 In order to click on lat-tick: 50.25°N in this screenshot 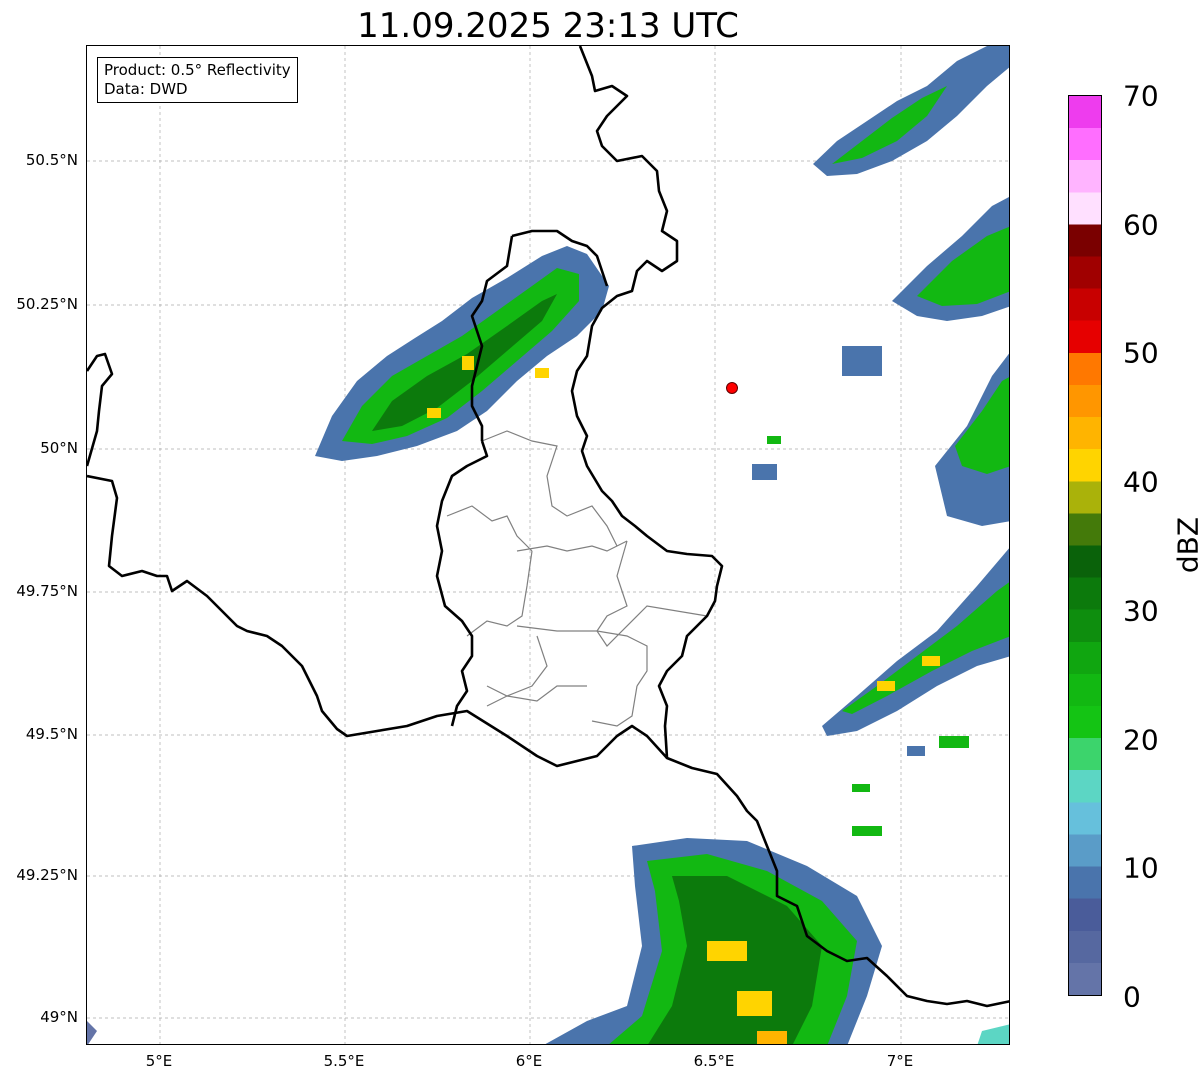, I will do `click(47, 304)`.